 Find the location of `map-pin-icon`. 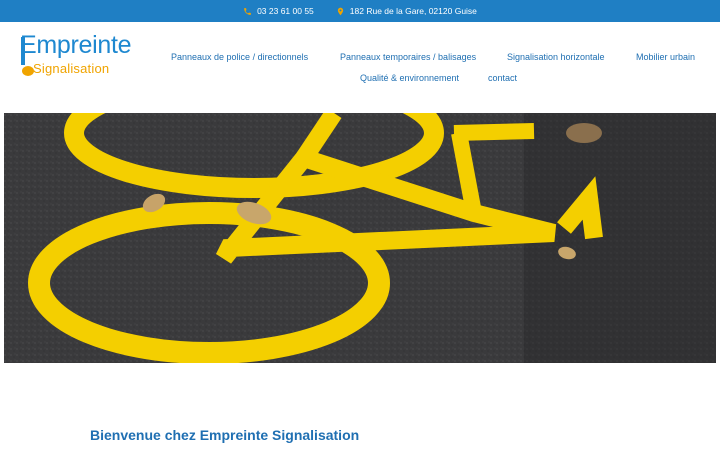

map-pin-icon is located at coordinates (340, 11).